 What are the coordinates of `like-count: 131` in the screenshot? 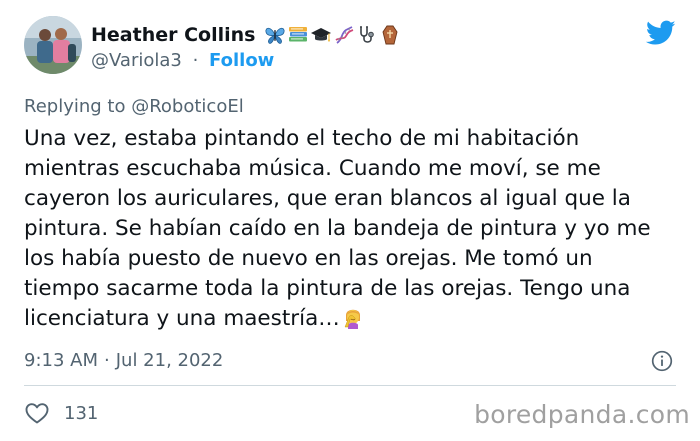 It's located at (81, 413).